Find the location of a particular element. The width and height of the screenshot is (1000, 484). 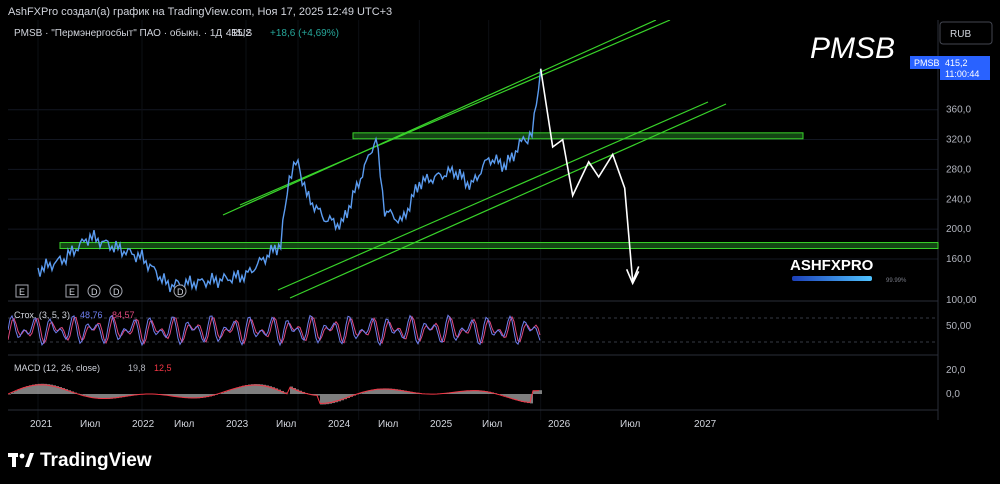

stoch-tick-label: 100,00 is located at coordinates (961, 300).